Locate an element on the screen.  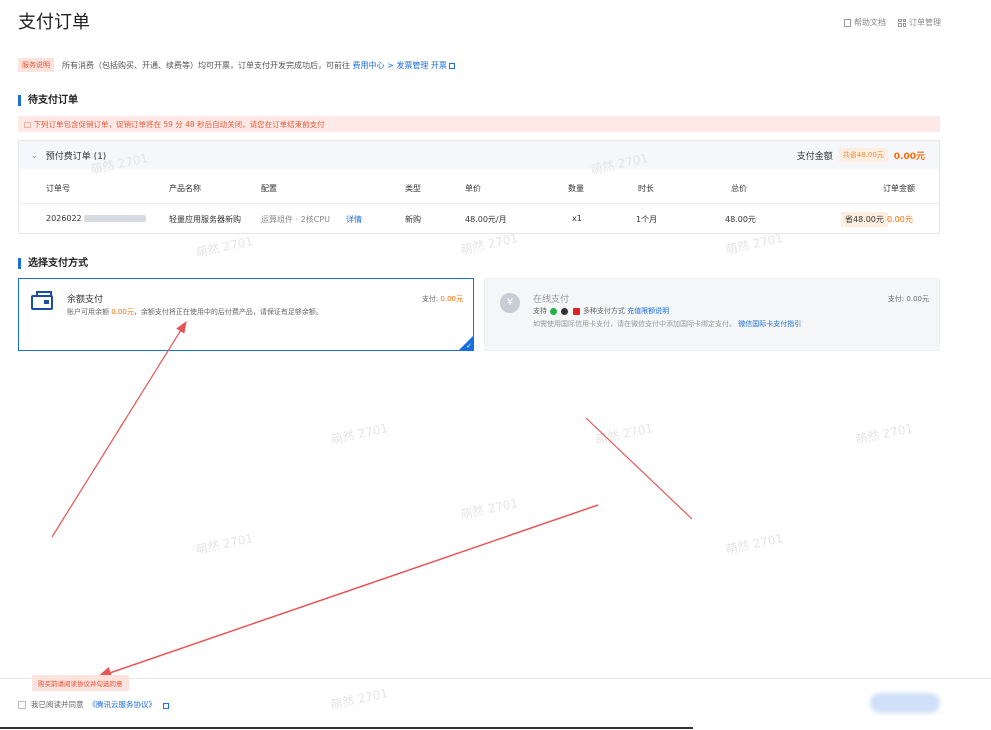
agree-text: 我已阅读并同意 is located at coordinates (57, 704).